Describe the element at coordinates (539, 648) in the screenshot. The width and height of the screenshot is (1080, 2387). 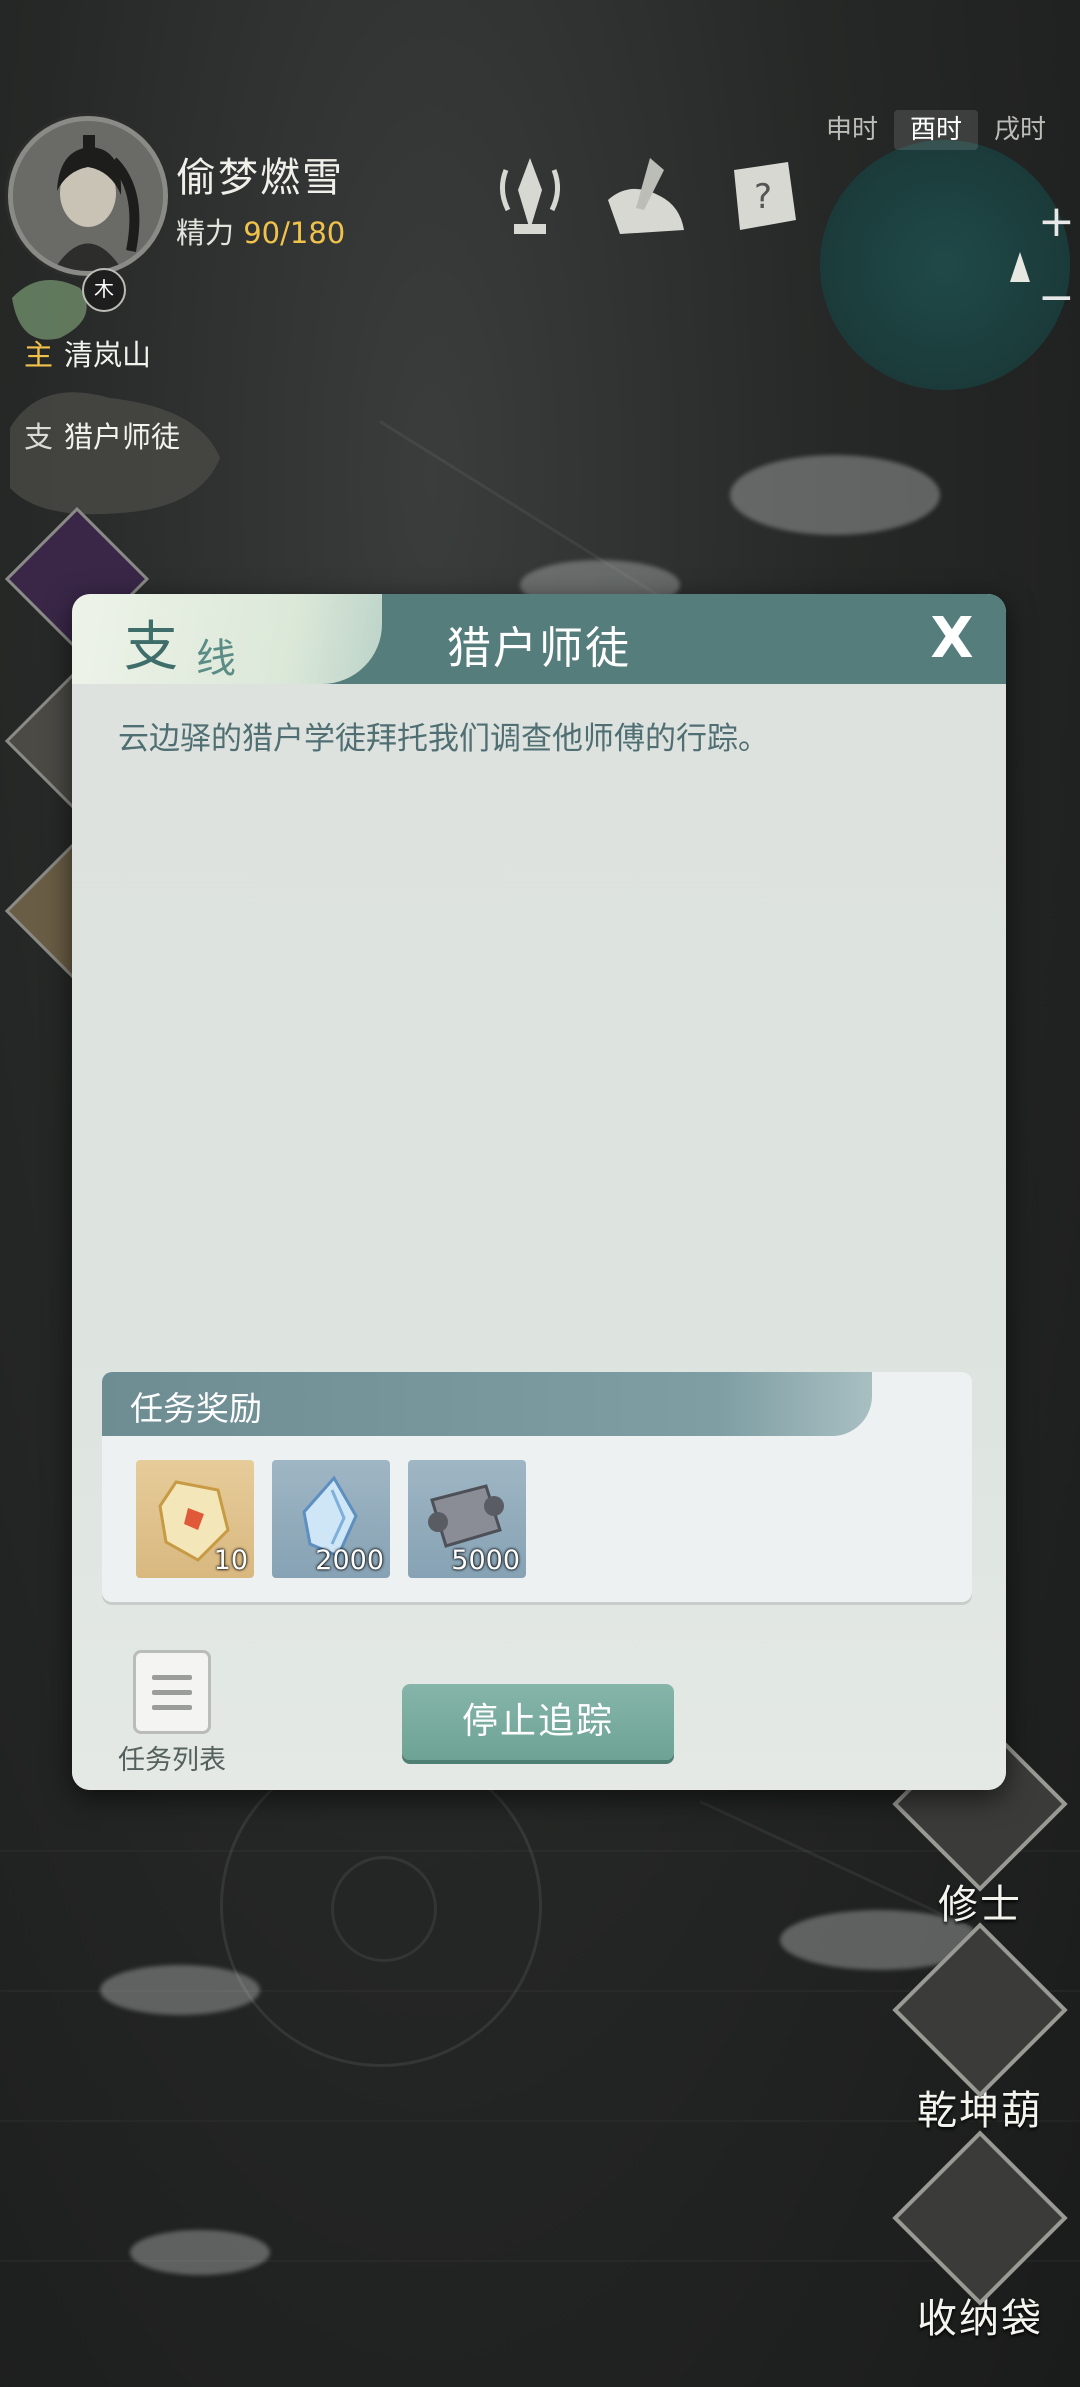
I see `dialog-title: 猎户师徒` at that location.